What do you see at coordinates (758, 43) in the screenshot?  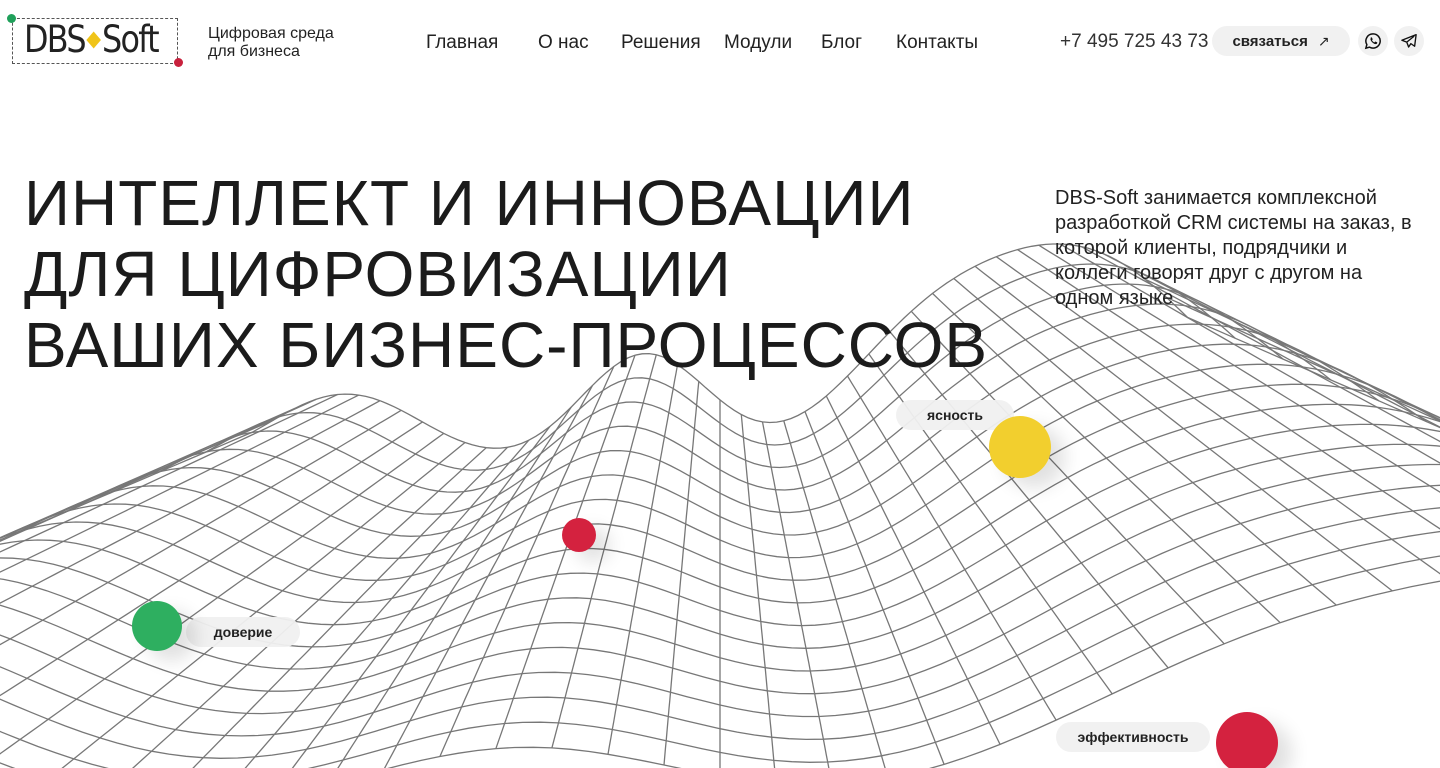 I see `nav-item-modules: Модули` at bounding box center [758, 43].